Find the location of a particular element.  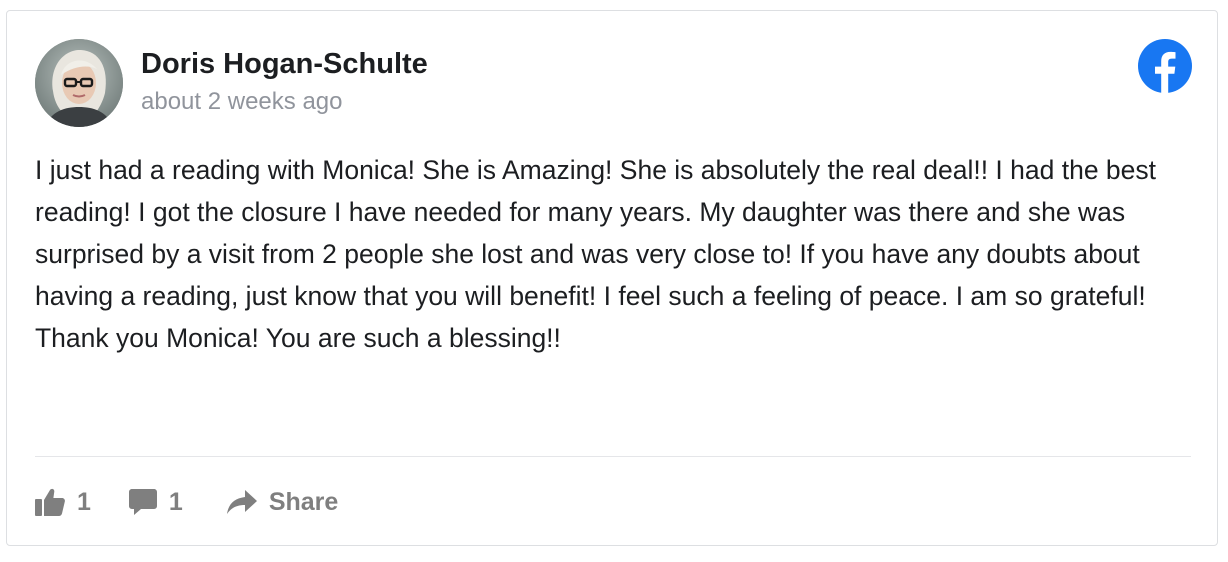

like-count: 1 is located at coordinates (84, 502).